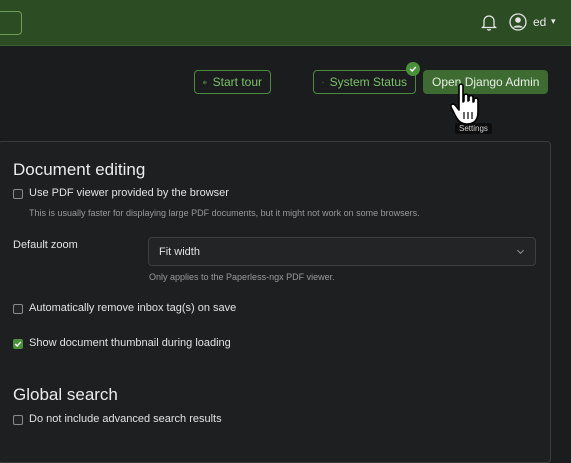 This screenshot has width=571, height=463. Describe the element at coordinates (553, 21) in the screenshot. I see `caret-down-icon: ▾` at that location.